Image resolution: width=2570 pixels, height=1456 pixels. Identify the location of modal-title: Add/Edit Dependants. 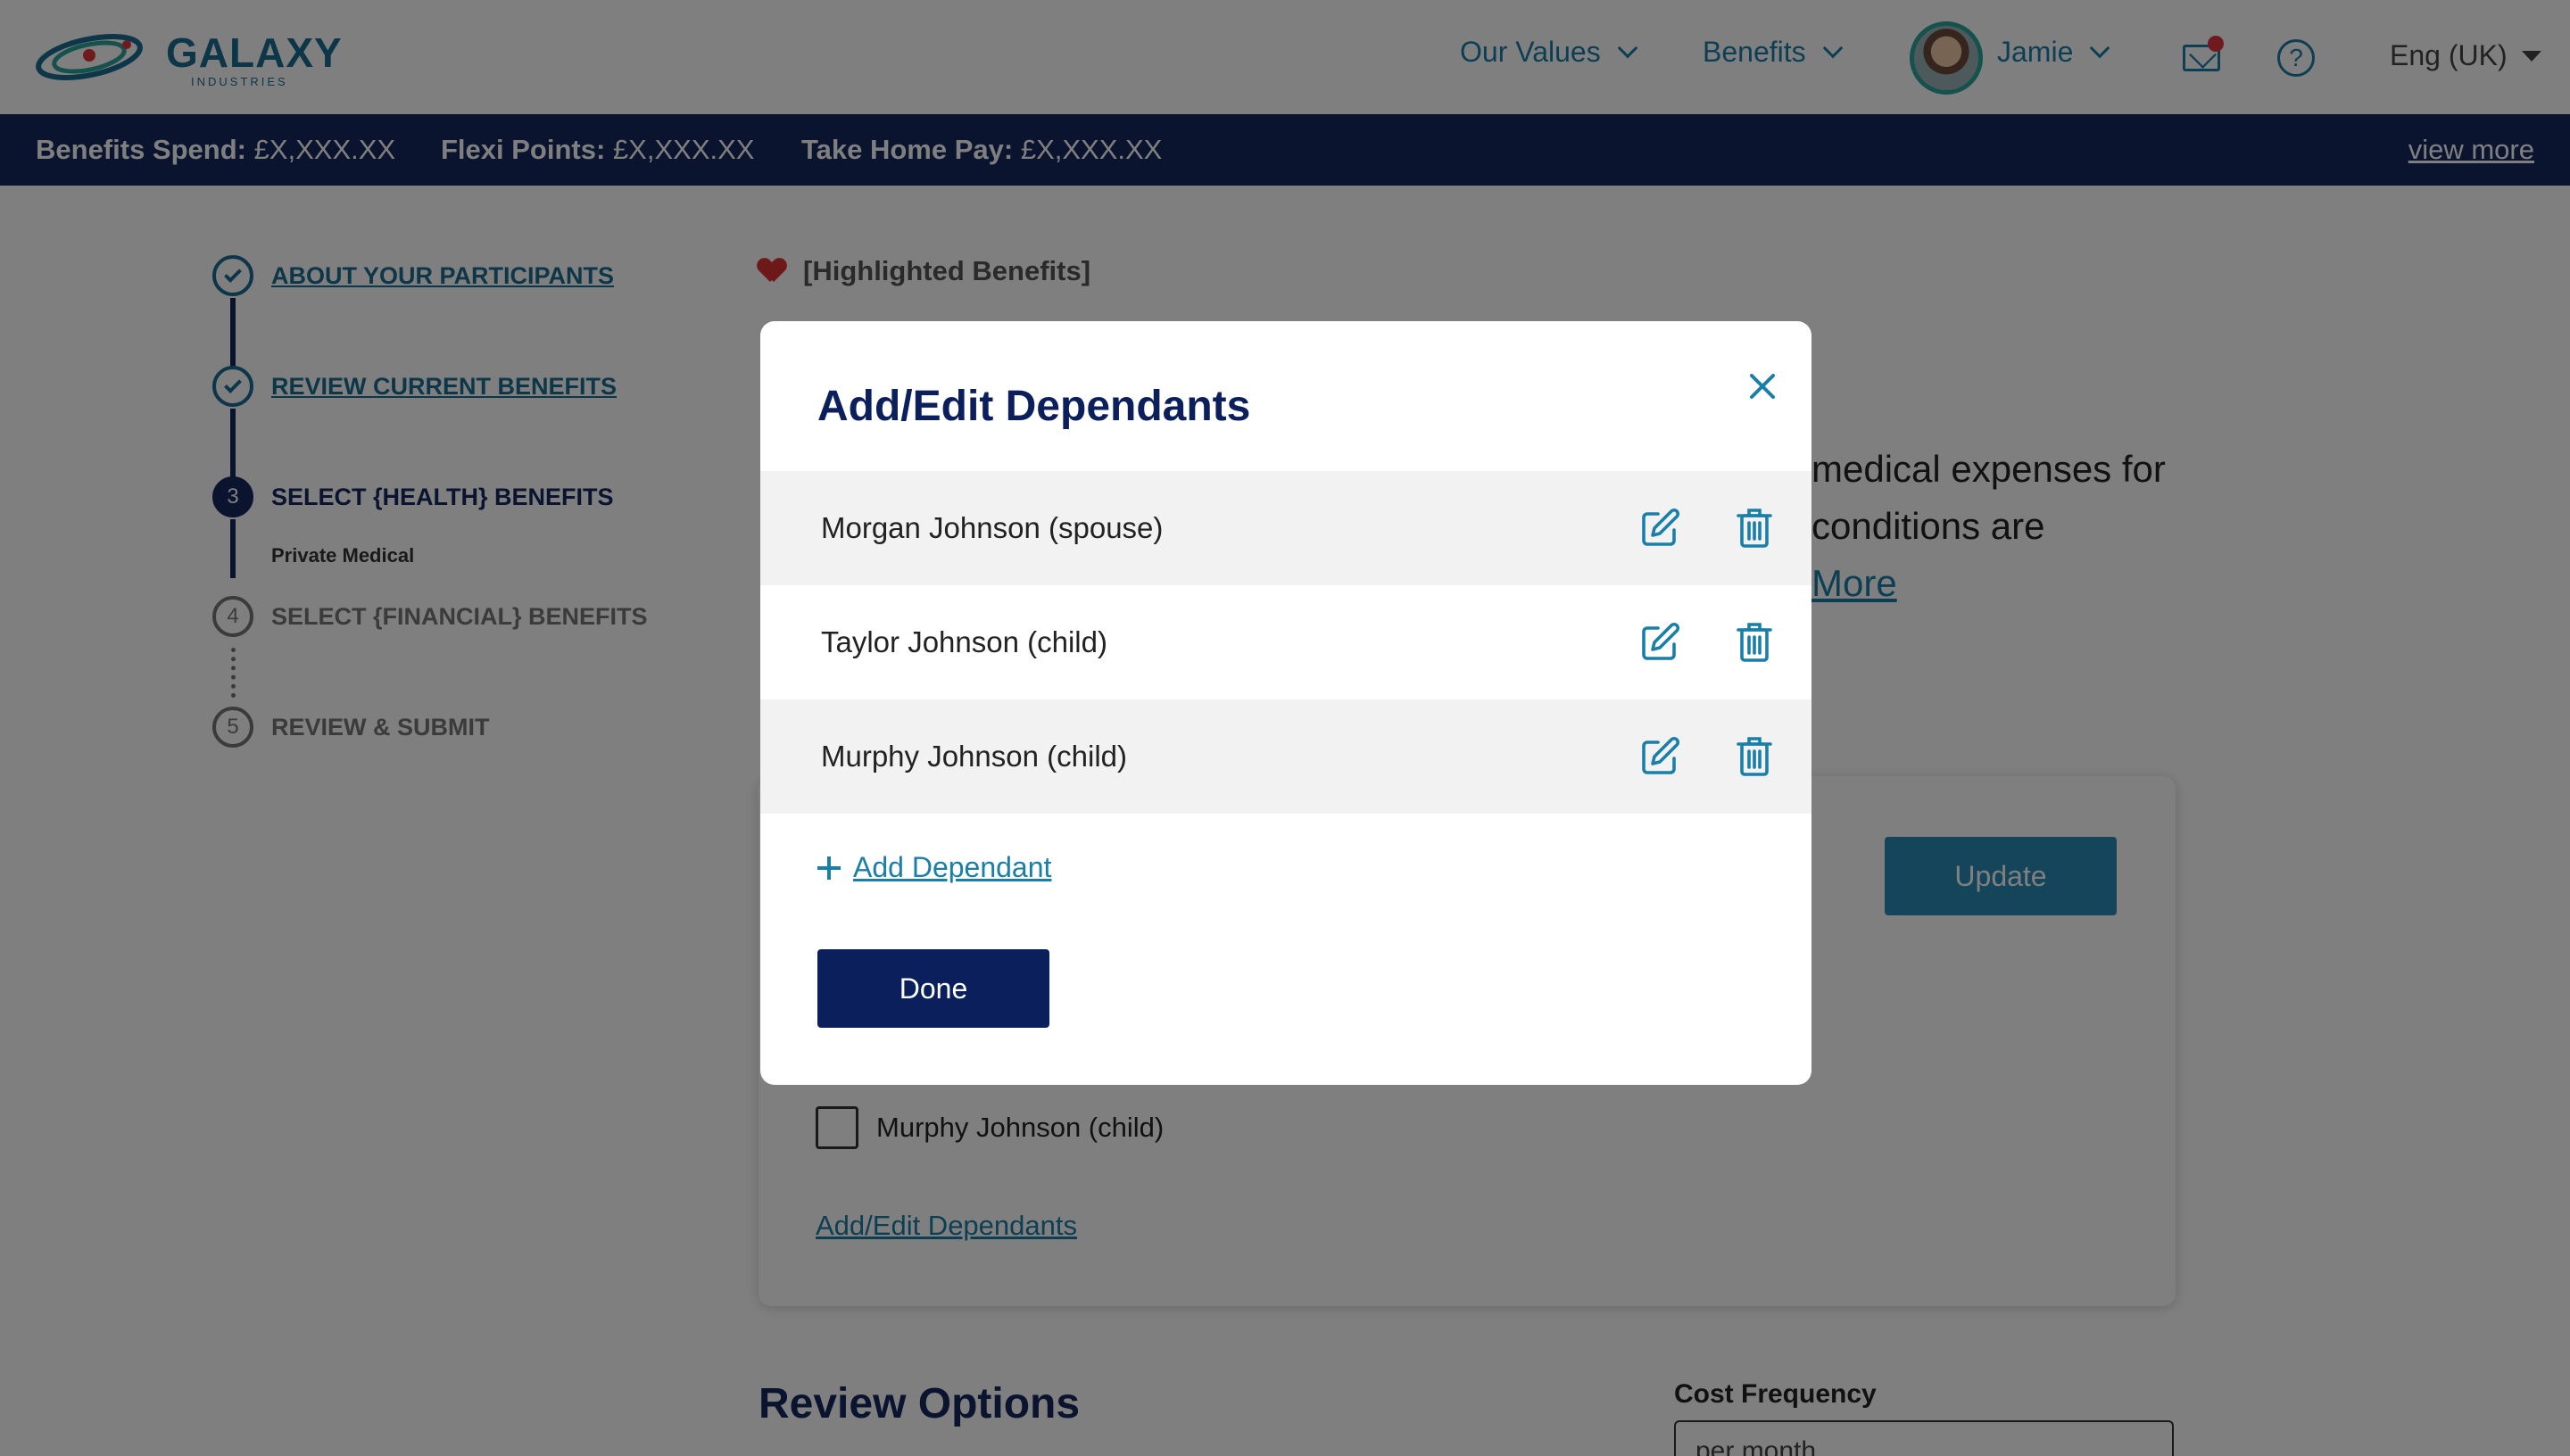
(1034, 406).